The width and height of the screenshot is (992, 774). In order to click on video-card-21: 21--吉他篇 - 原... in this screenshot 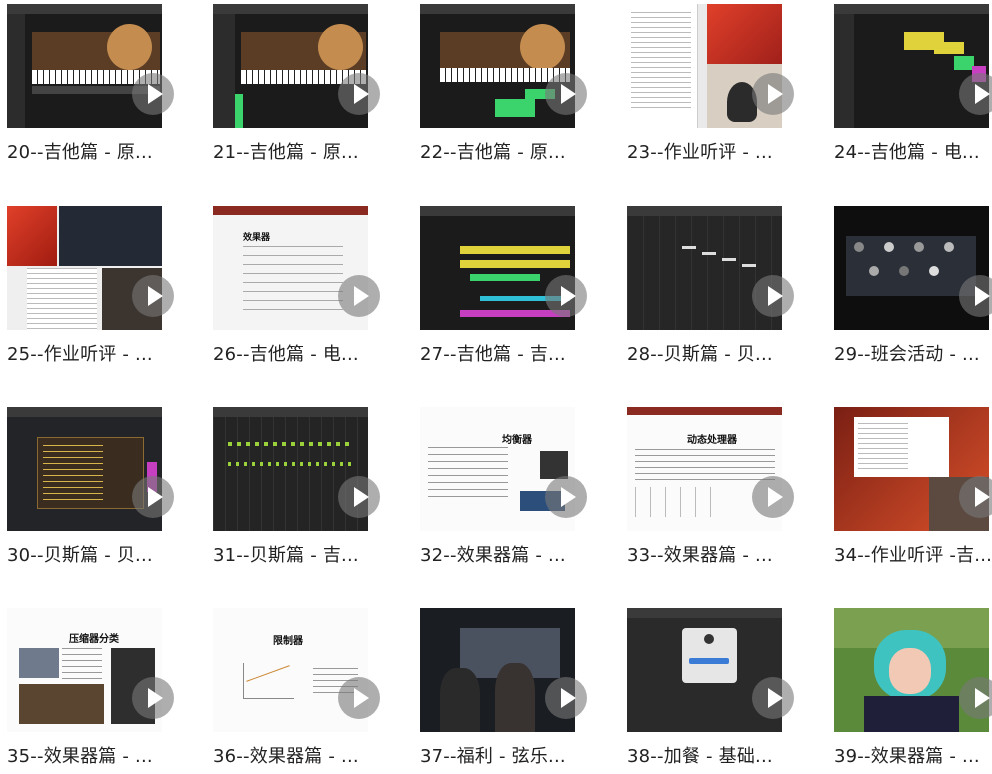, I will do `click(296, 85)`.